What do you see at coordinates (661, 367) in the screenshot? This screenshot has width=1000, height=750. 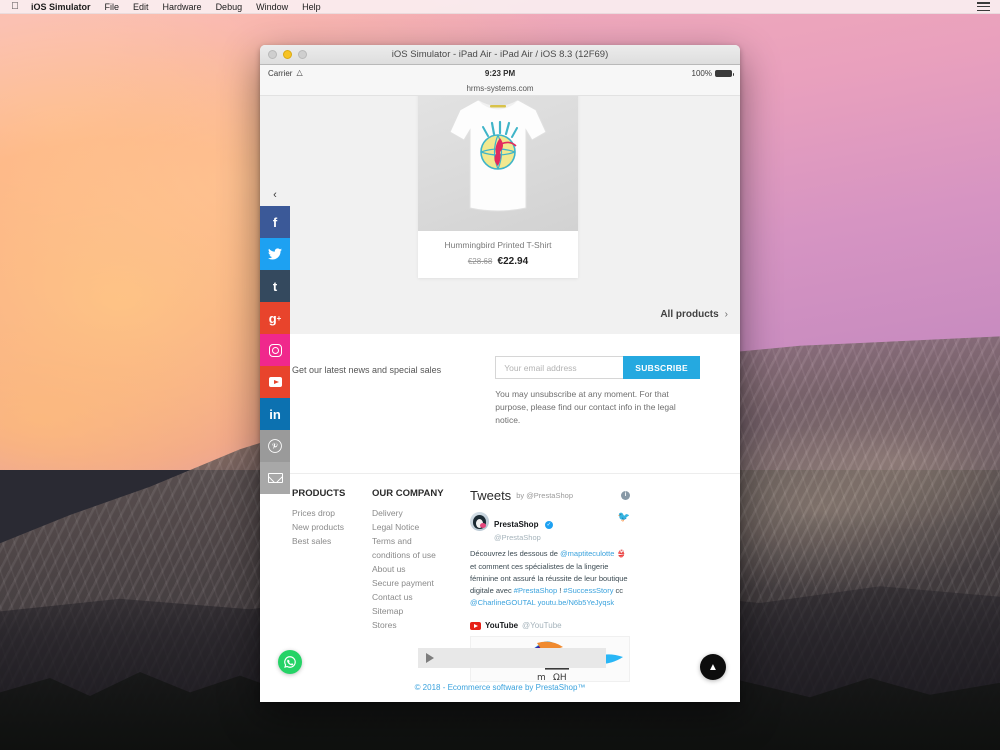 I see `subscribe-button: SUBSCRIBE` at bounding box center [661, 367].